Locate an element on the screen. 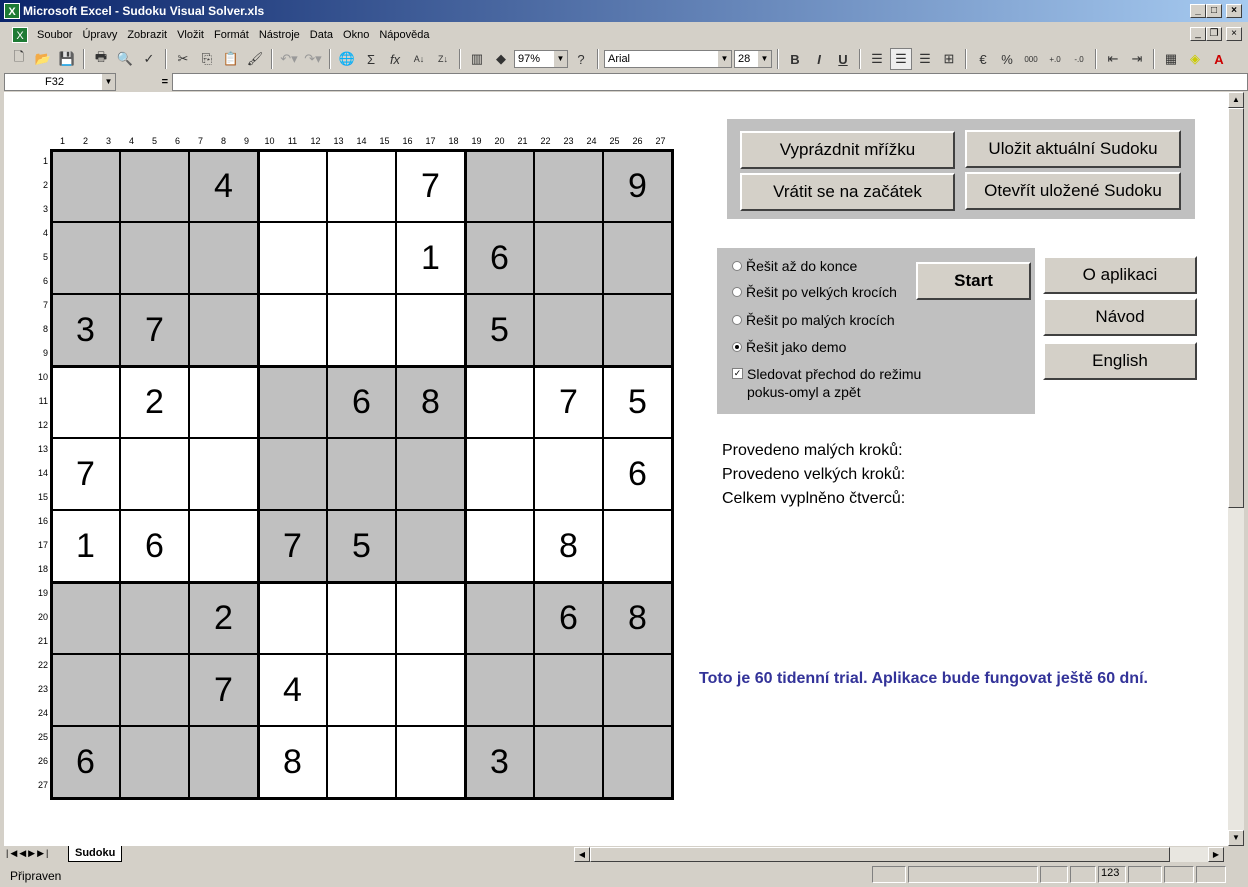 The width and height of the screenshot is (1248, 887). increase-indent-icon: ⇥ is located at coordinates (1137, 59).